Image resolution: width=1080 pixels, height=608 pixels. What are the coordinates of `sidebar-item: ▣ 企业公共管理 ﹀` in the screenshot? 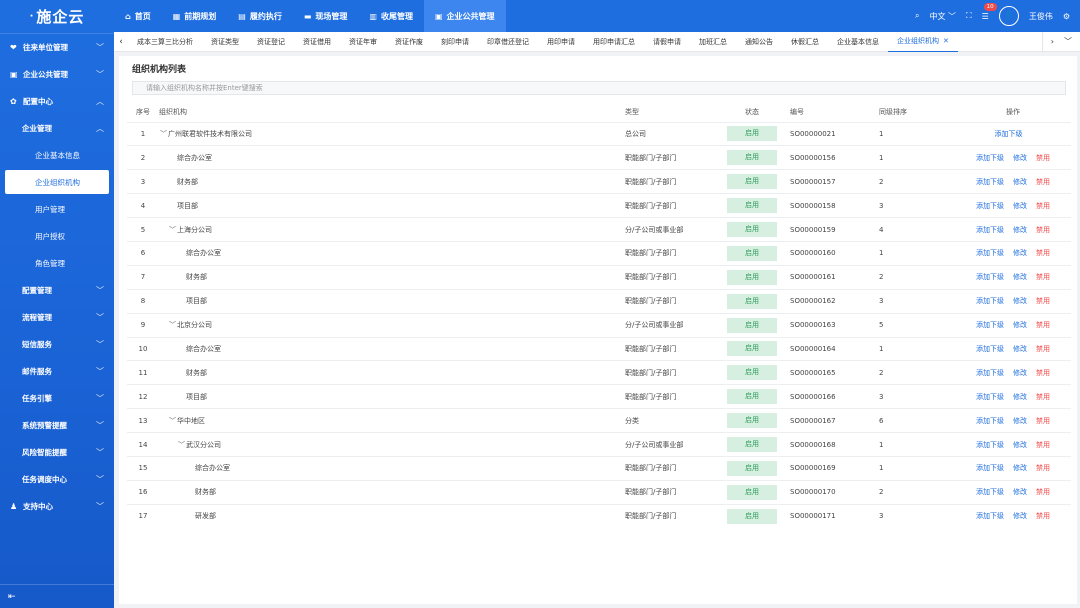 It's located at (57, 74).